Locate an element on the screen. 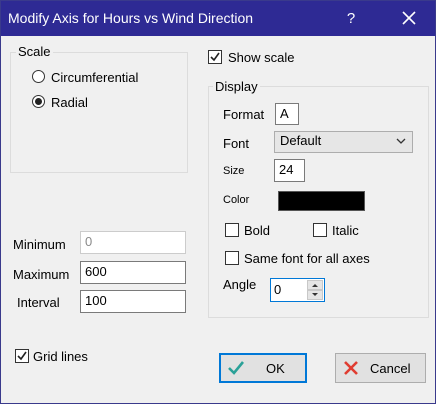 This screenshot has width=436, height=404. minimum-input: 0 is located at coordinates (133, 242).